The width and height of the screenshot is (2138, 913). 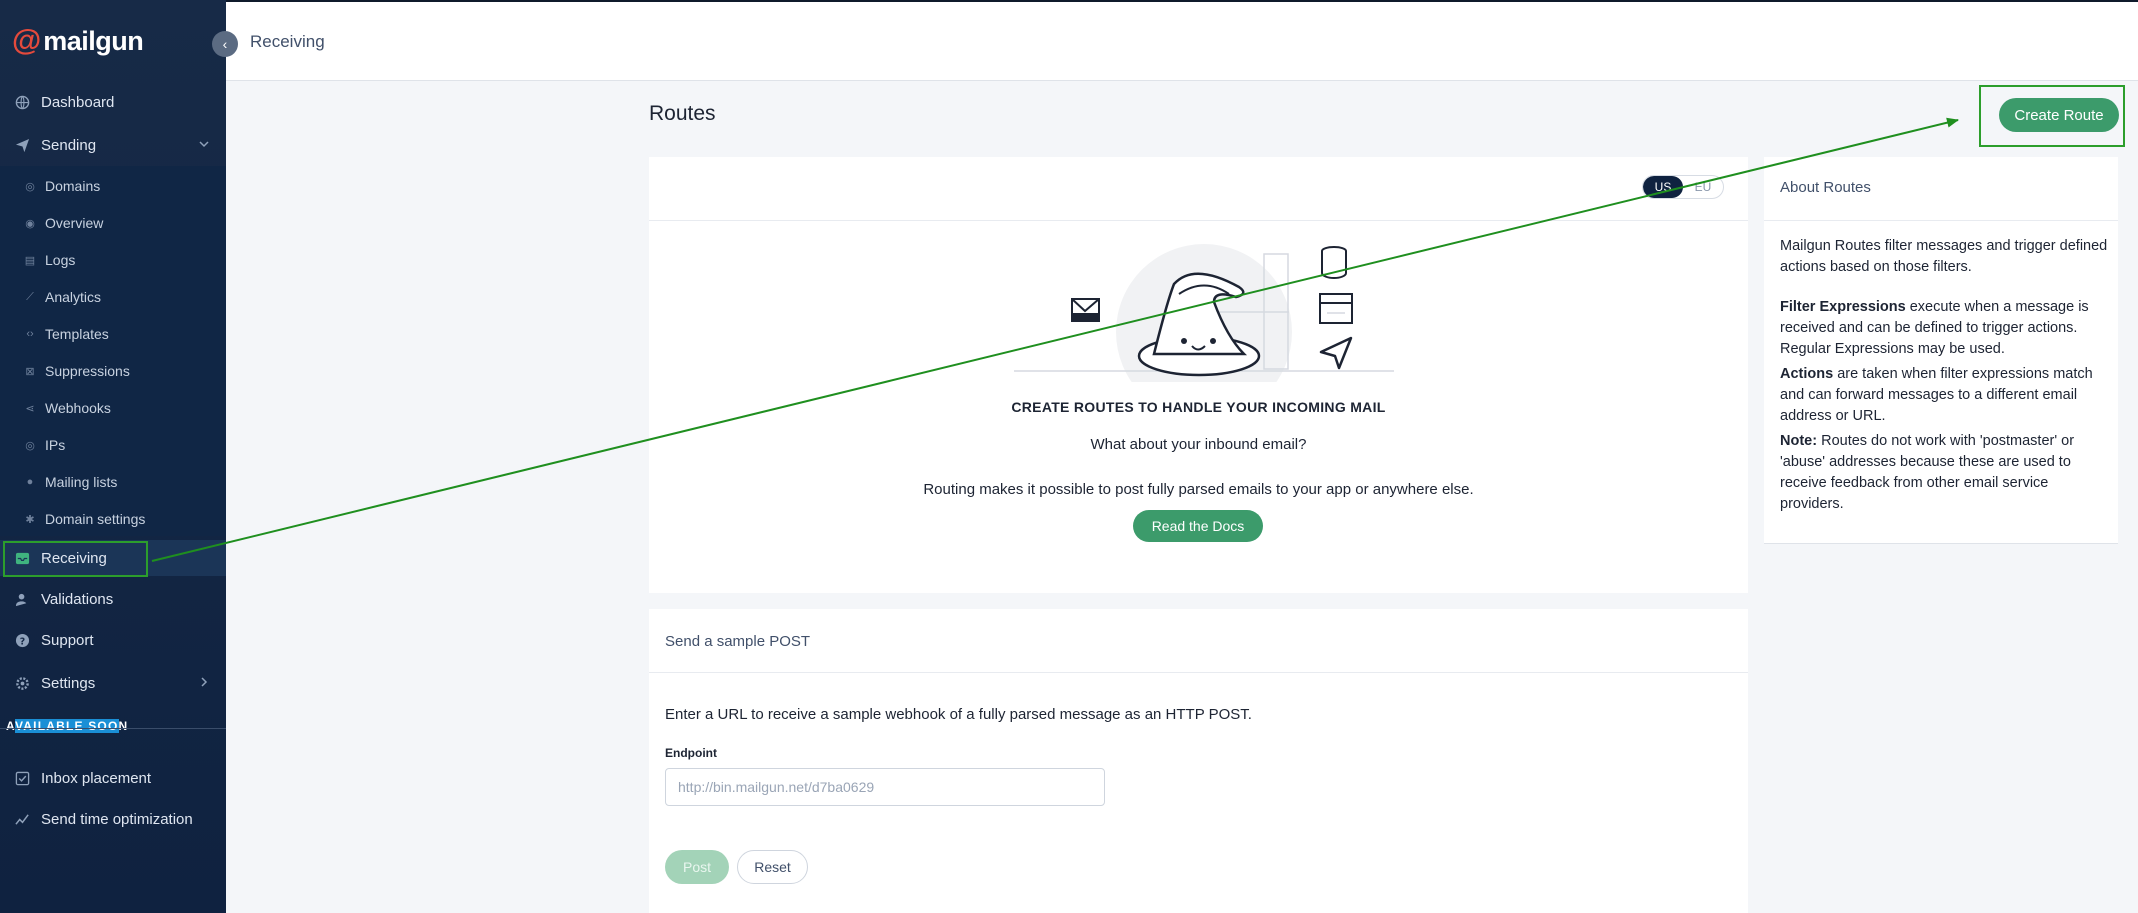 I want to click on sidebar-item-label: Support, so click(x=67, y=640).